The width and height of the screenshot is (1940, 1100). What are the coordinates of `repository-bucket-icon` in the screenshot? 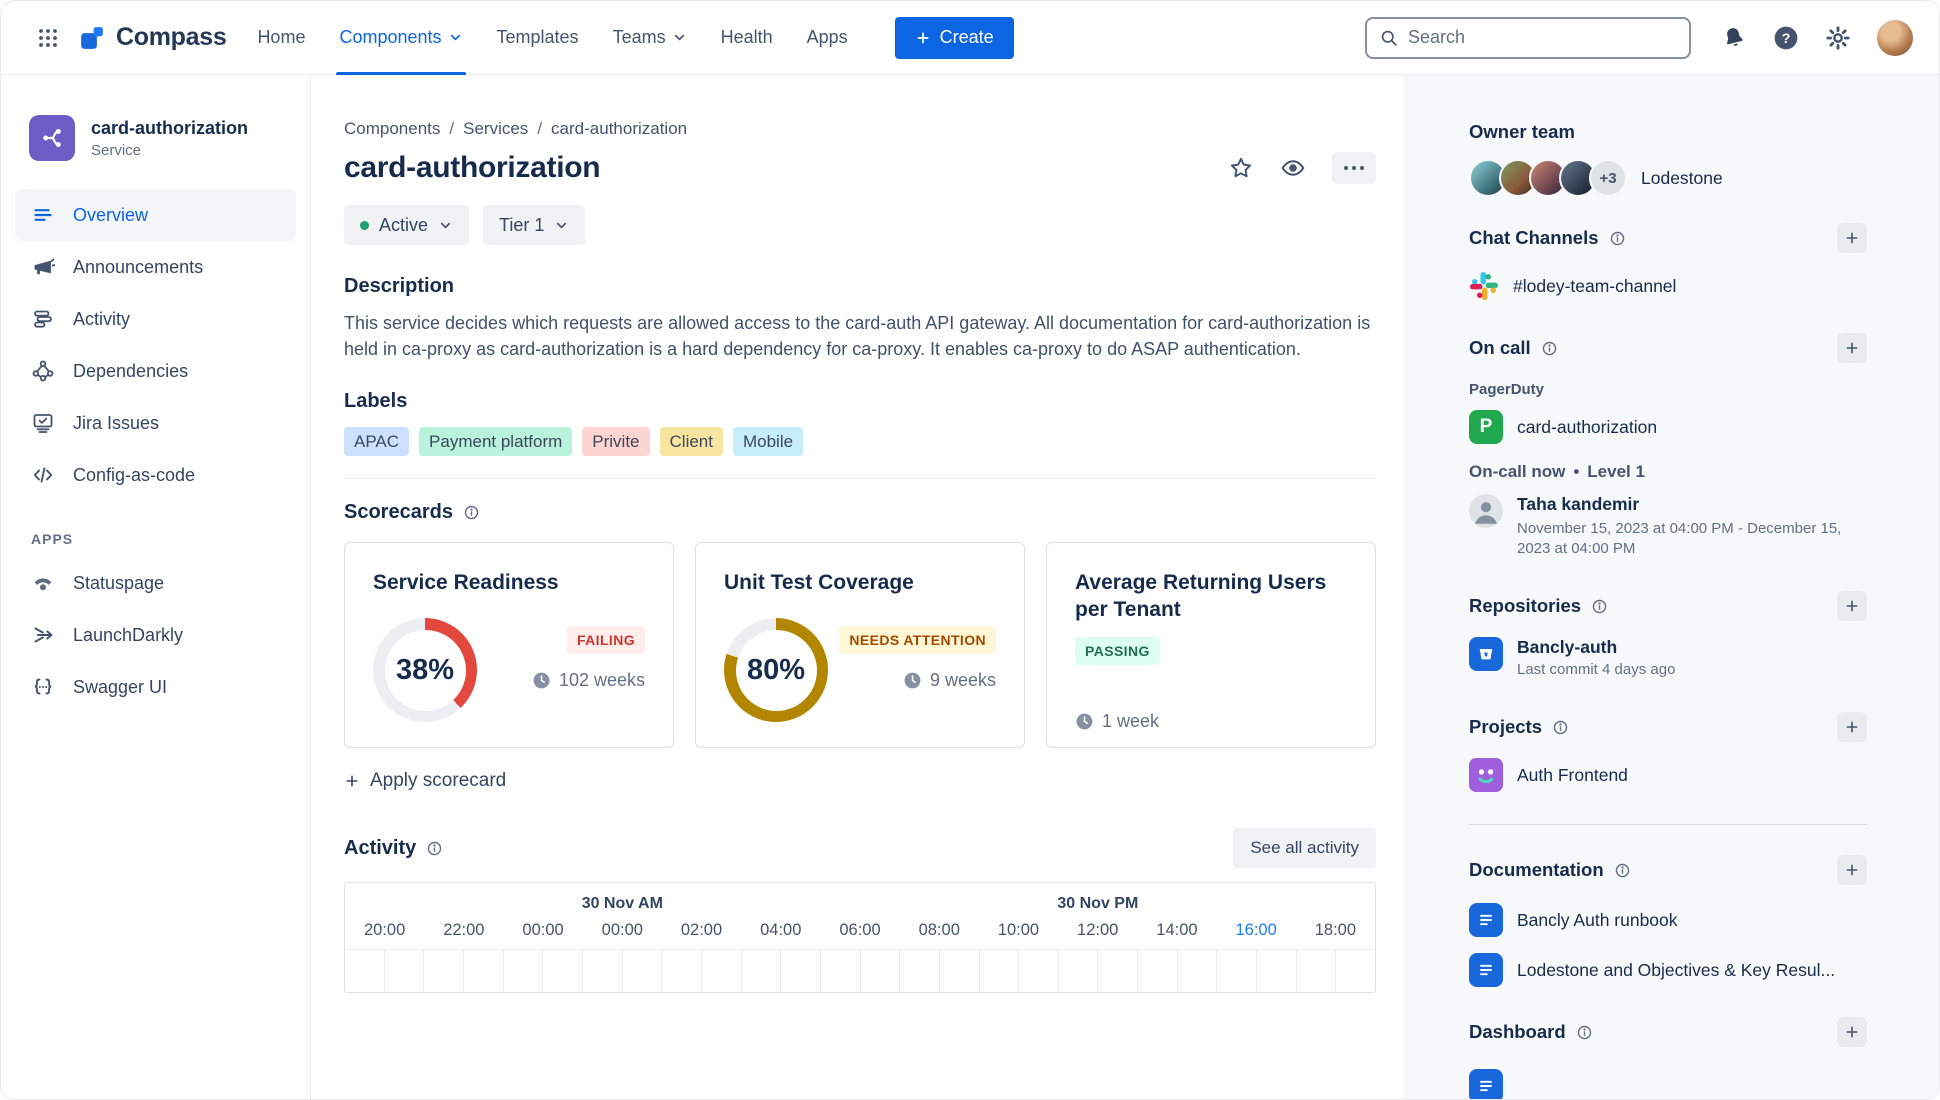 It's located at (1486, 654).